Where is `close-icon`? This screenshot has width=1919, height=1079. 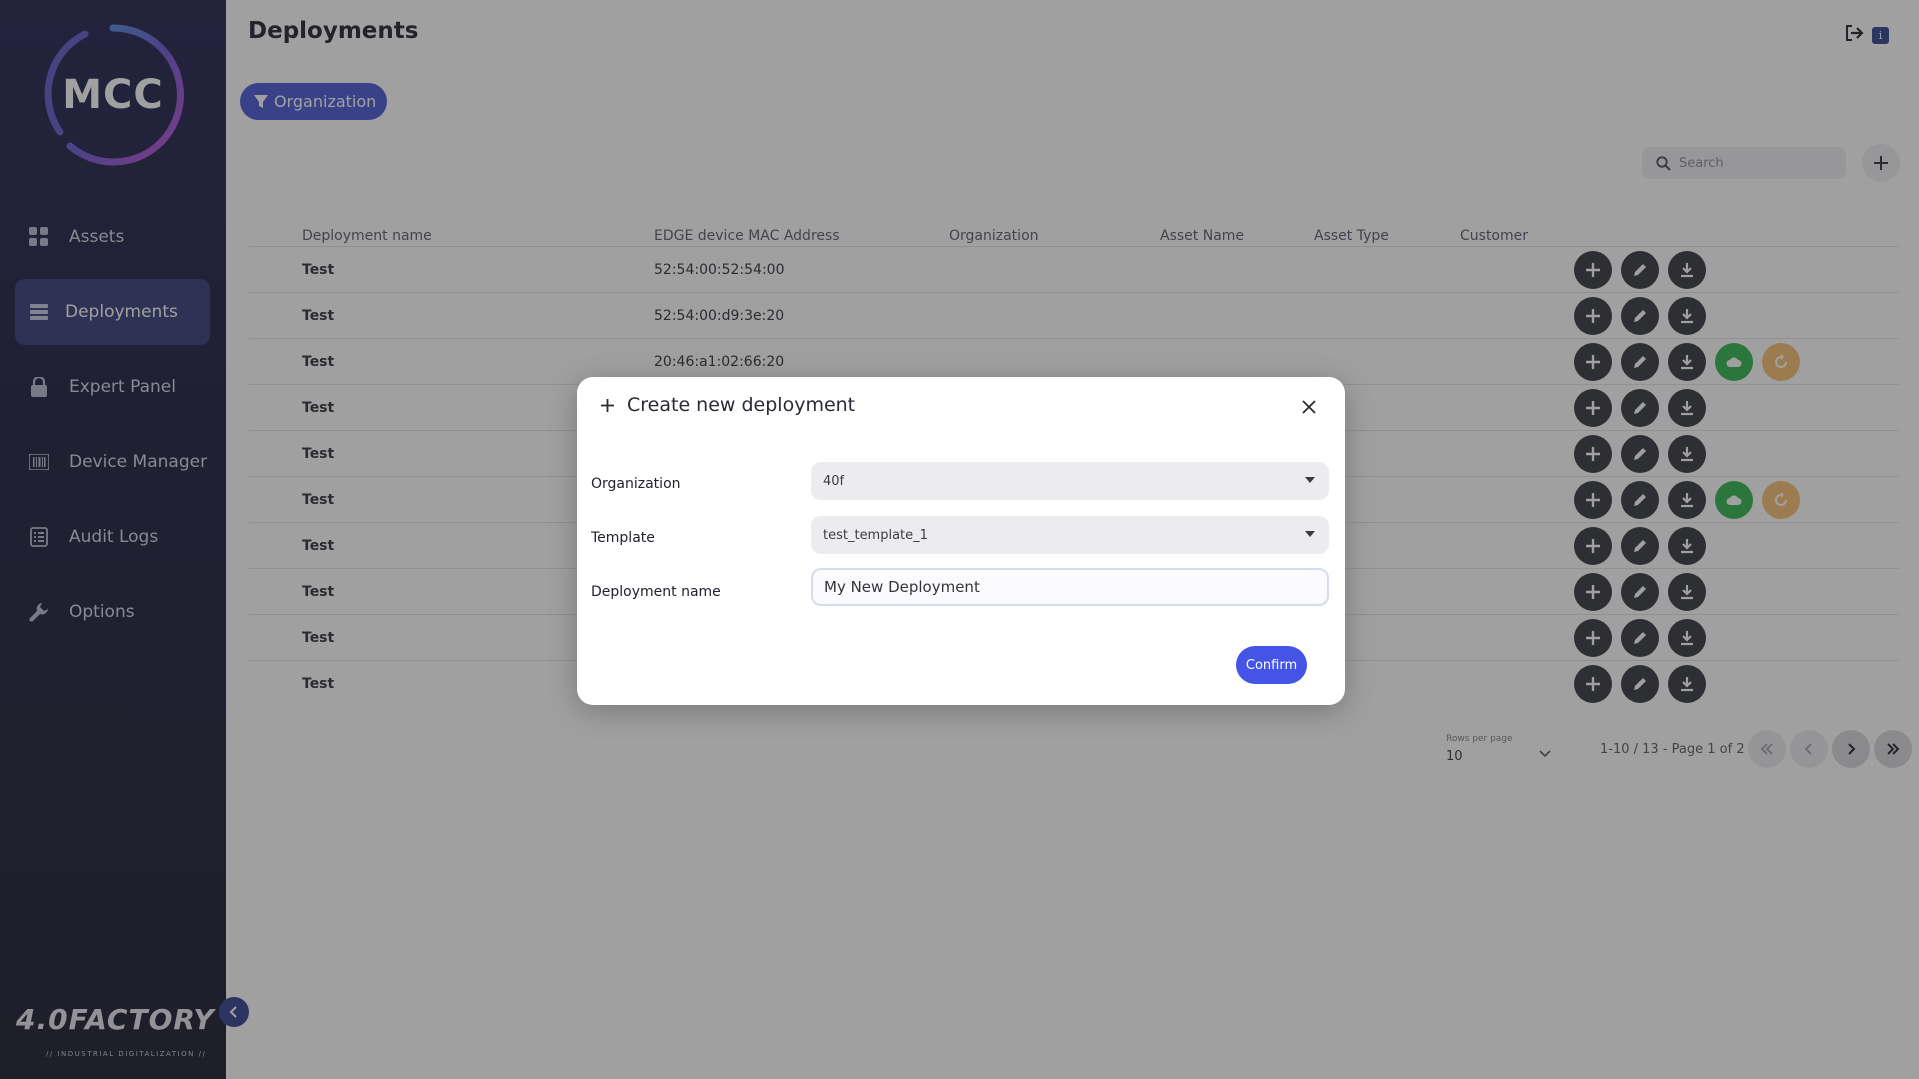
close-icon is located at coordinates (1309, 407).